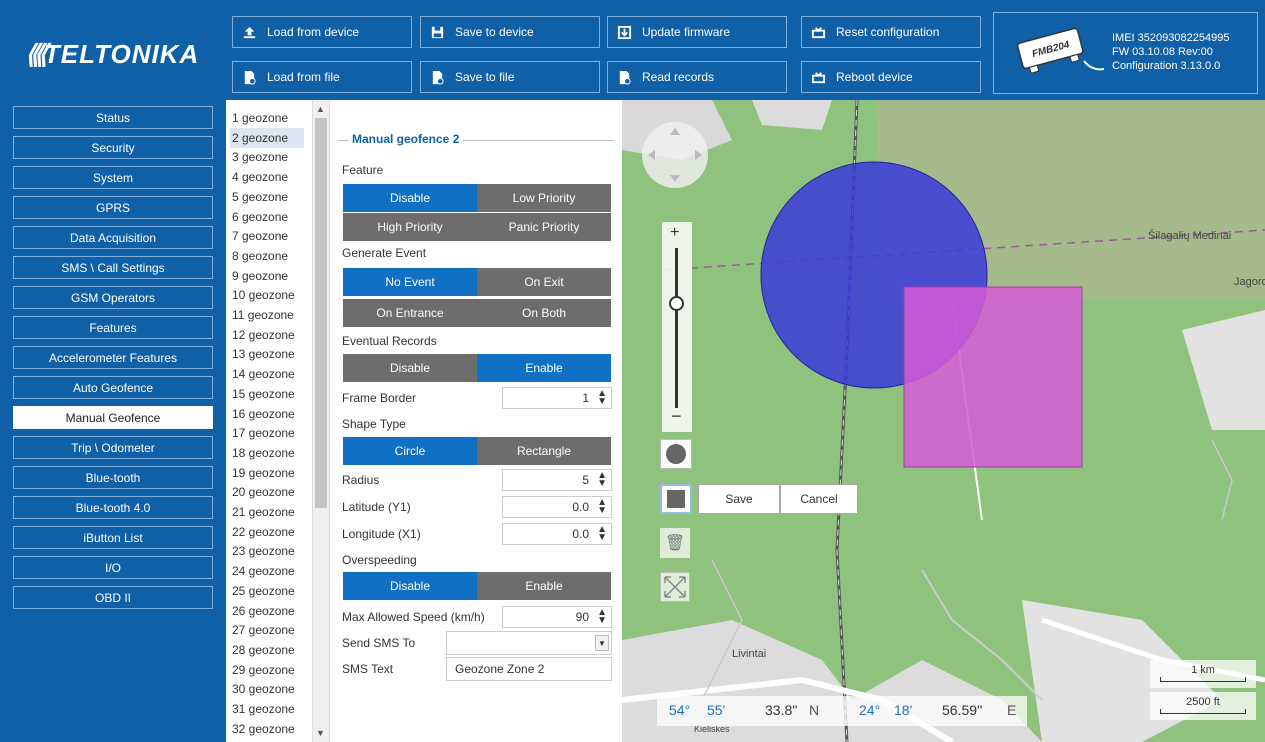  Describe the element at coordinates (263, 492) in the screenshot. I see `geozone-list-item: 20 geozone` at that location.